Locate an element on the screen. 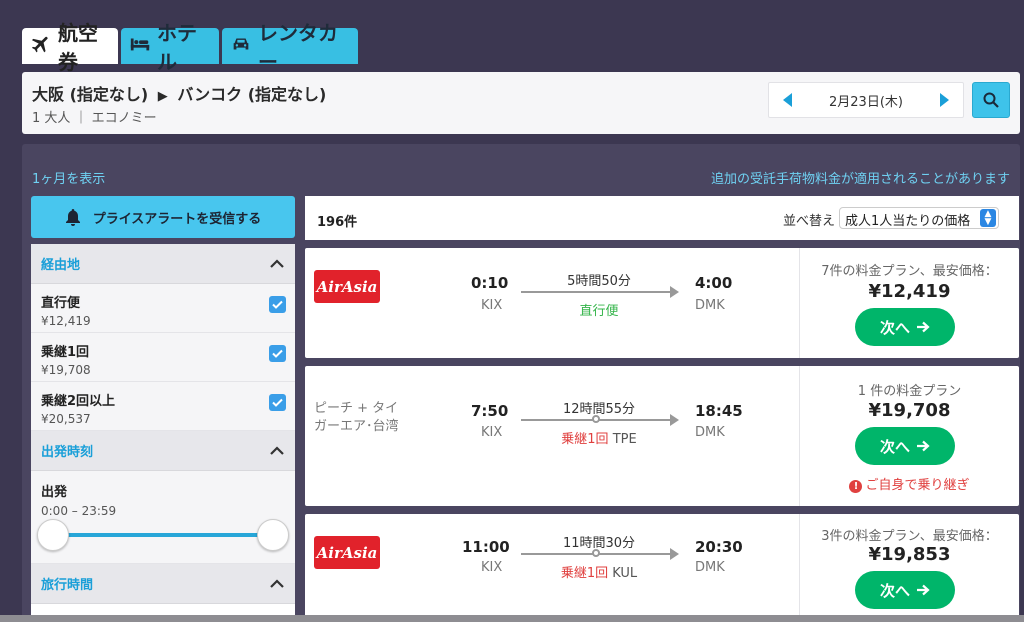  price-alert-button: プライスアラートを受信する is located at coordinates (163, 217).